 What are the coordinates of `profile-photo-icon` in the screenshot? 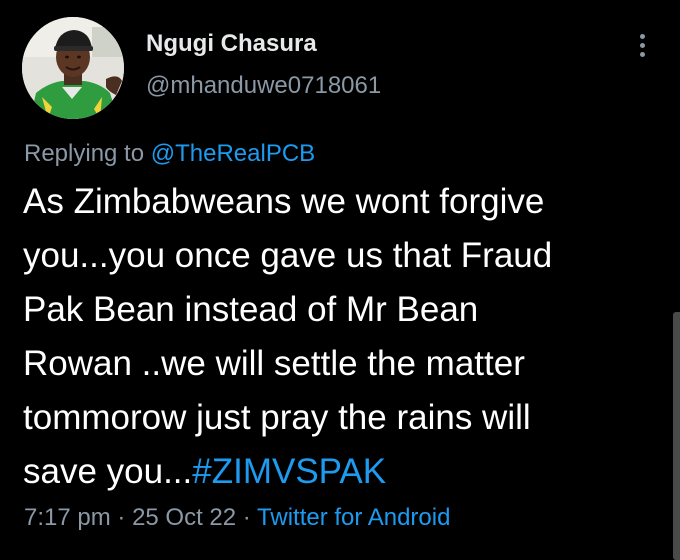 It's located at (73, 68).